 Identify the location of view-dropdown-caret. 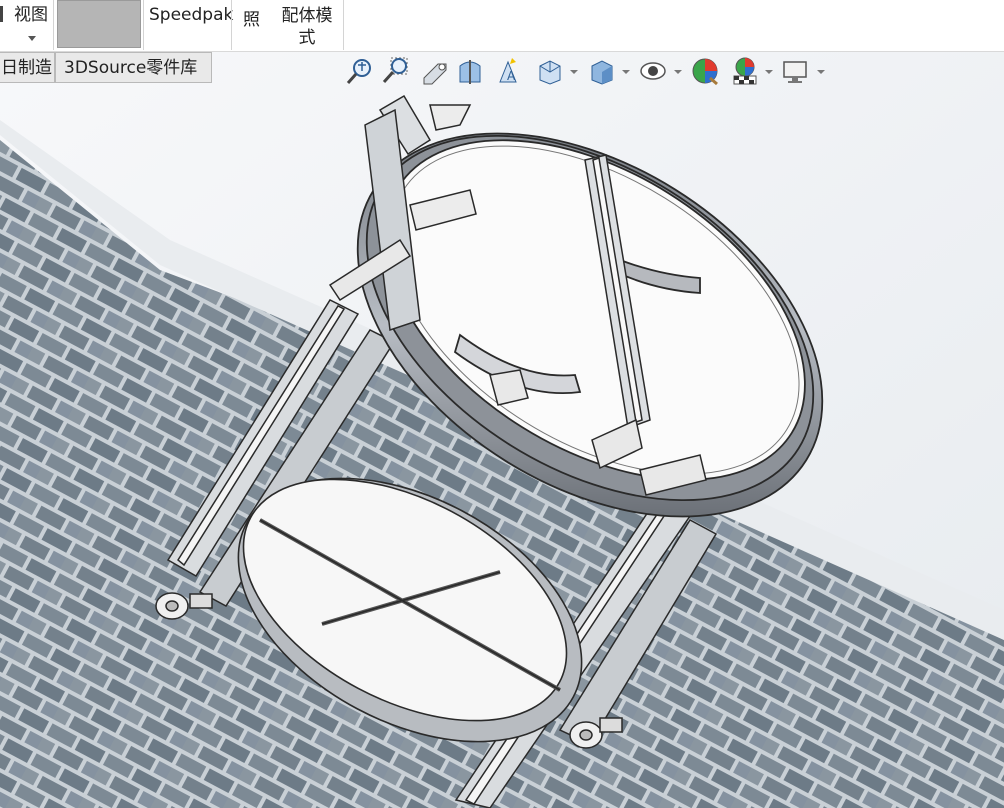
(32, 38).